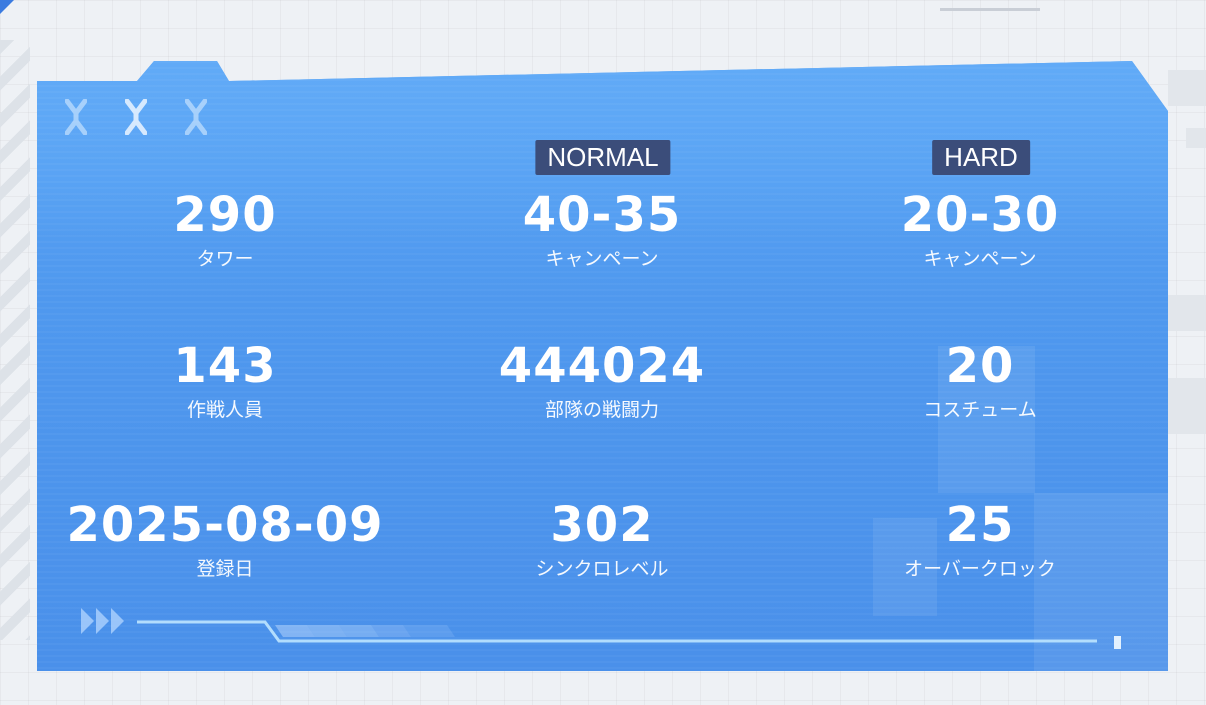 This screenshot has height=705, width=1206. I want to click on progress-line-decoration, so click(629, 634).